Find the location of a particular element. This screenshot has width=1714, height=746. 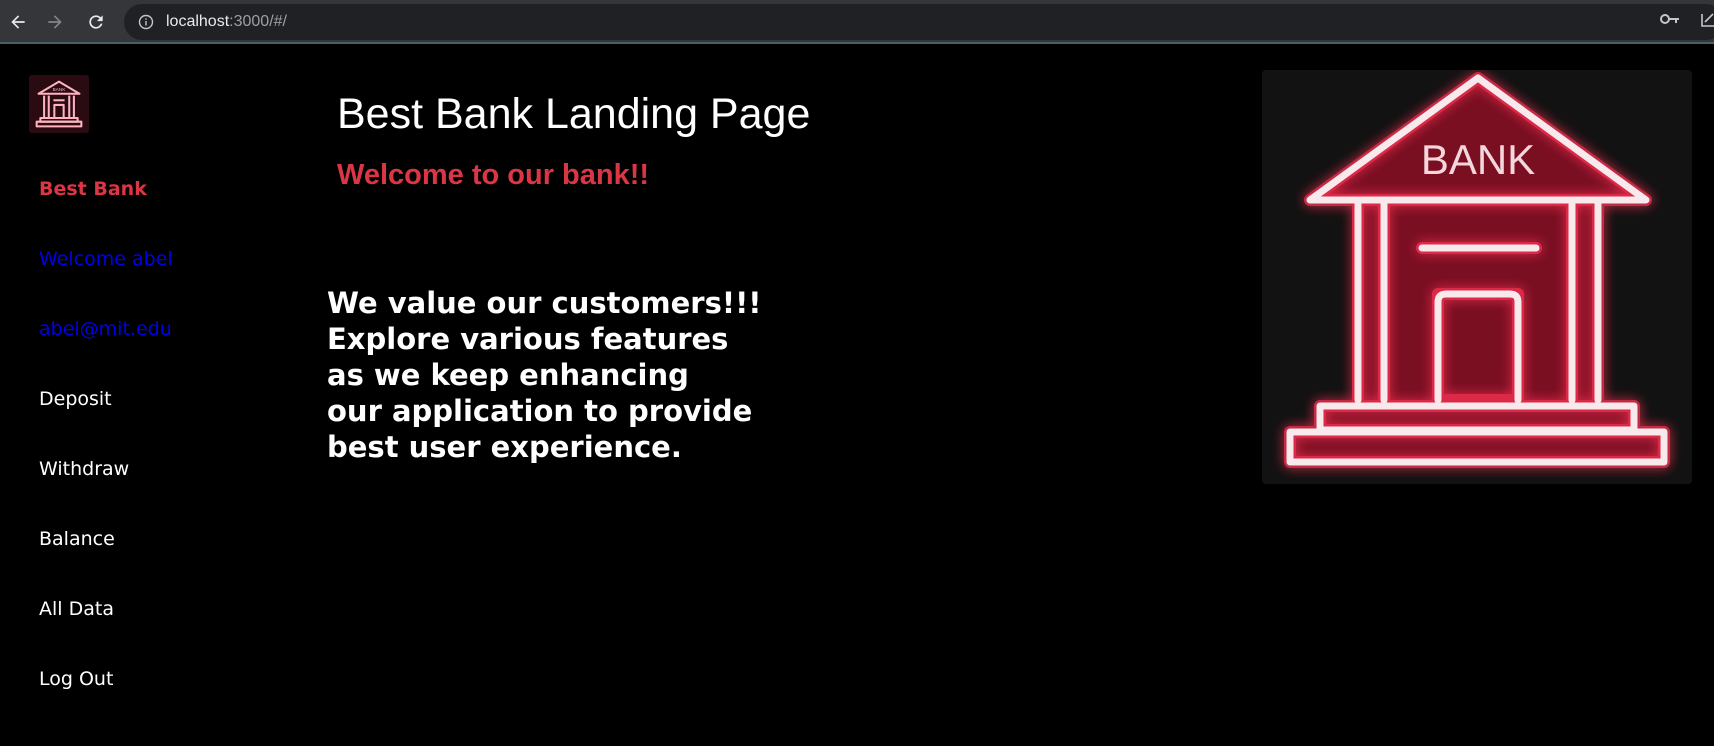

welcome-subtitle: Welcome to our bank!! is located at coordinates (493, 175).